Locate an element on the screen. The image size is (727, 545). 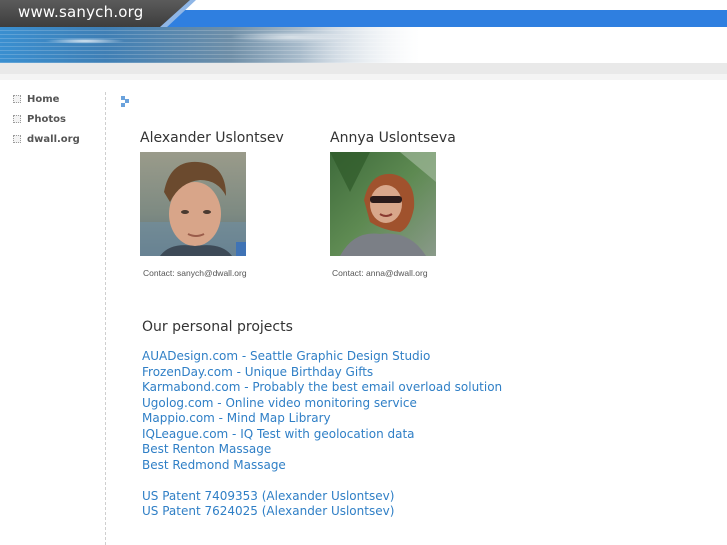
project-link: Best Redmond Massage is located at coordinates (322, 466).